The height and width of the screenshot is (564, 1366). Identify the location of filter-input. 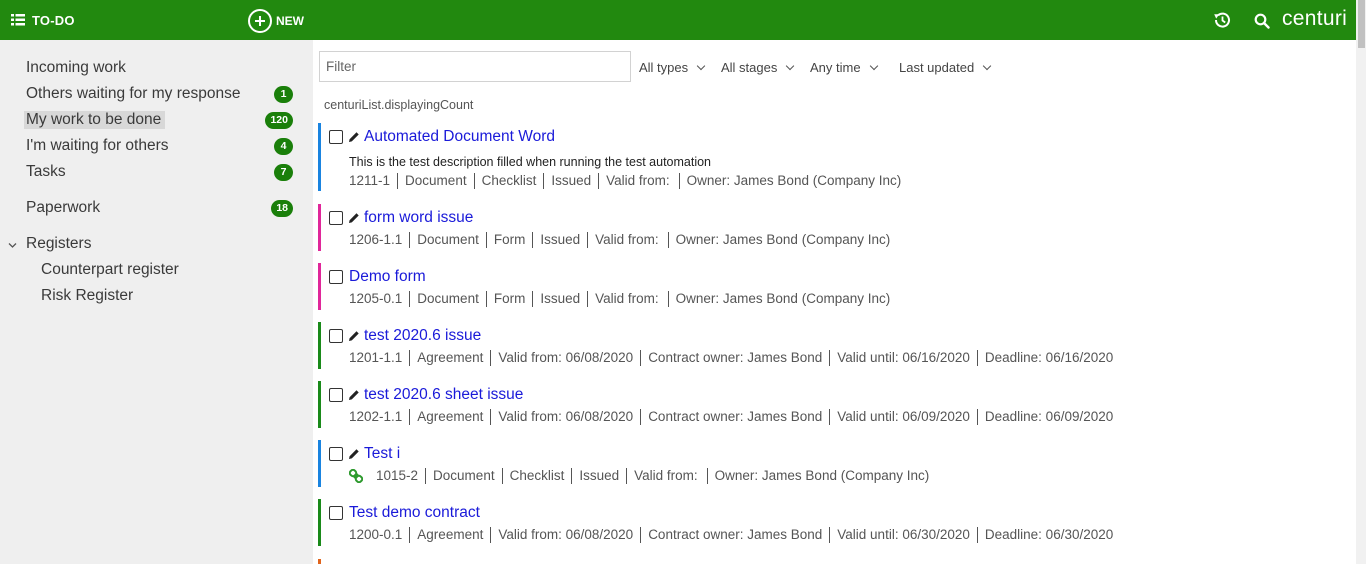
(475, 66).